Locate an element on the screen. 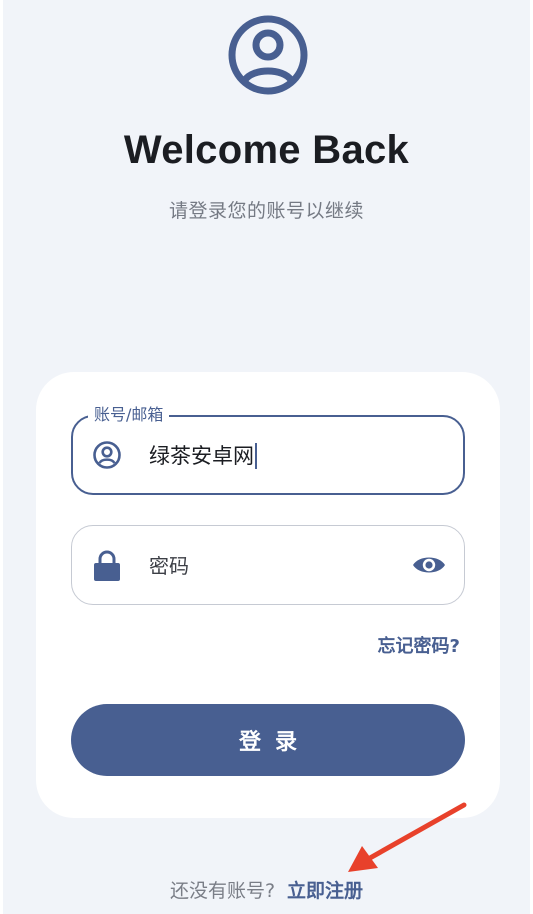  account-field is located at coordinates (268, 455).